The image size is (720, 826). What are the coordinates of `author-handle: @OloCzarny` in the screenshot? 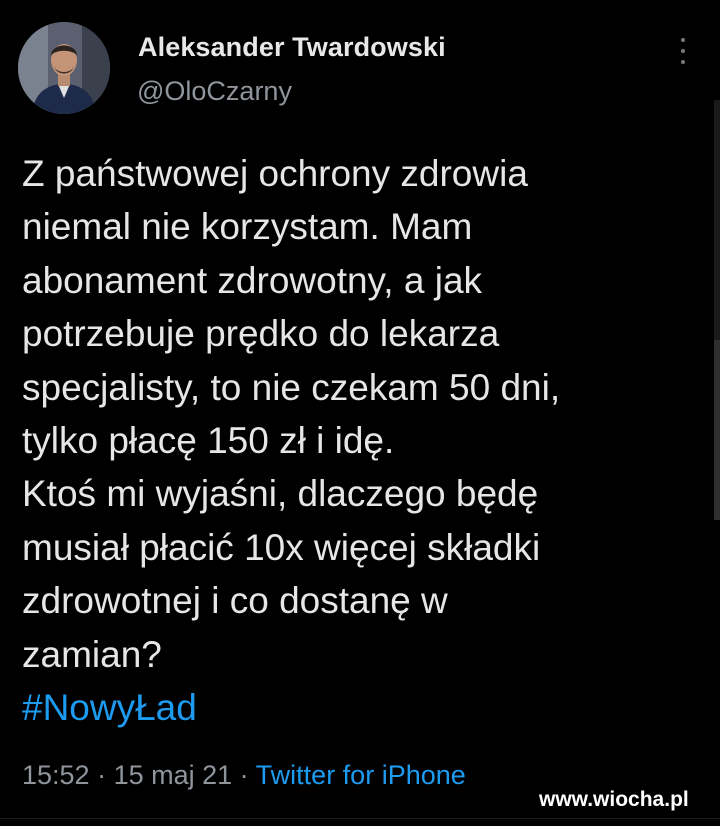 It's located at (214, 91).